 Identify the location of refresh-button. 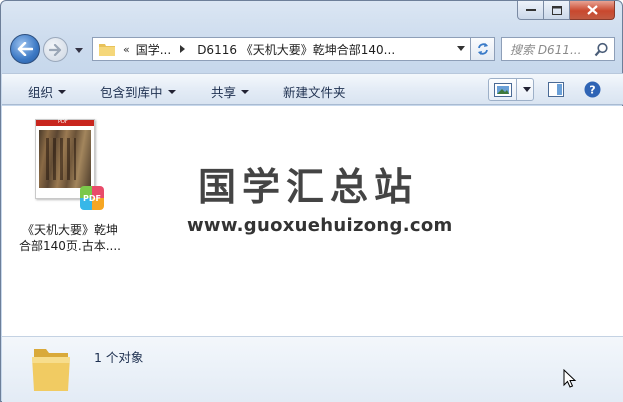
(483, 49).